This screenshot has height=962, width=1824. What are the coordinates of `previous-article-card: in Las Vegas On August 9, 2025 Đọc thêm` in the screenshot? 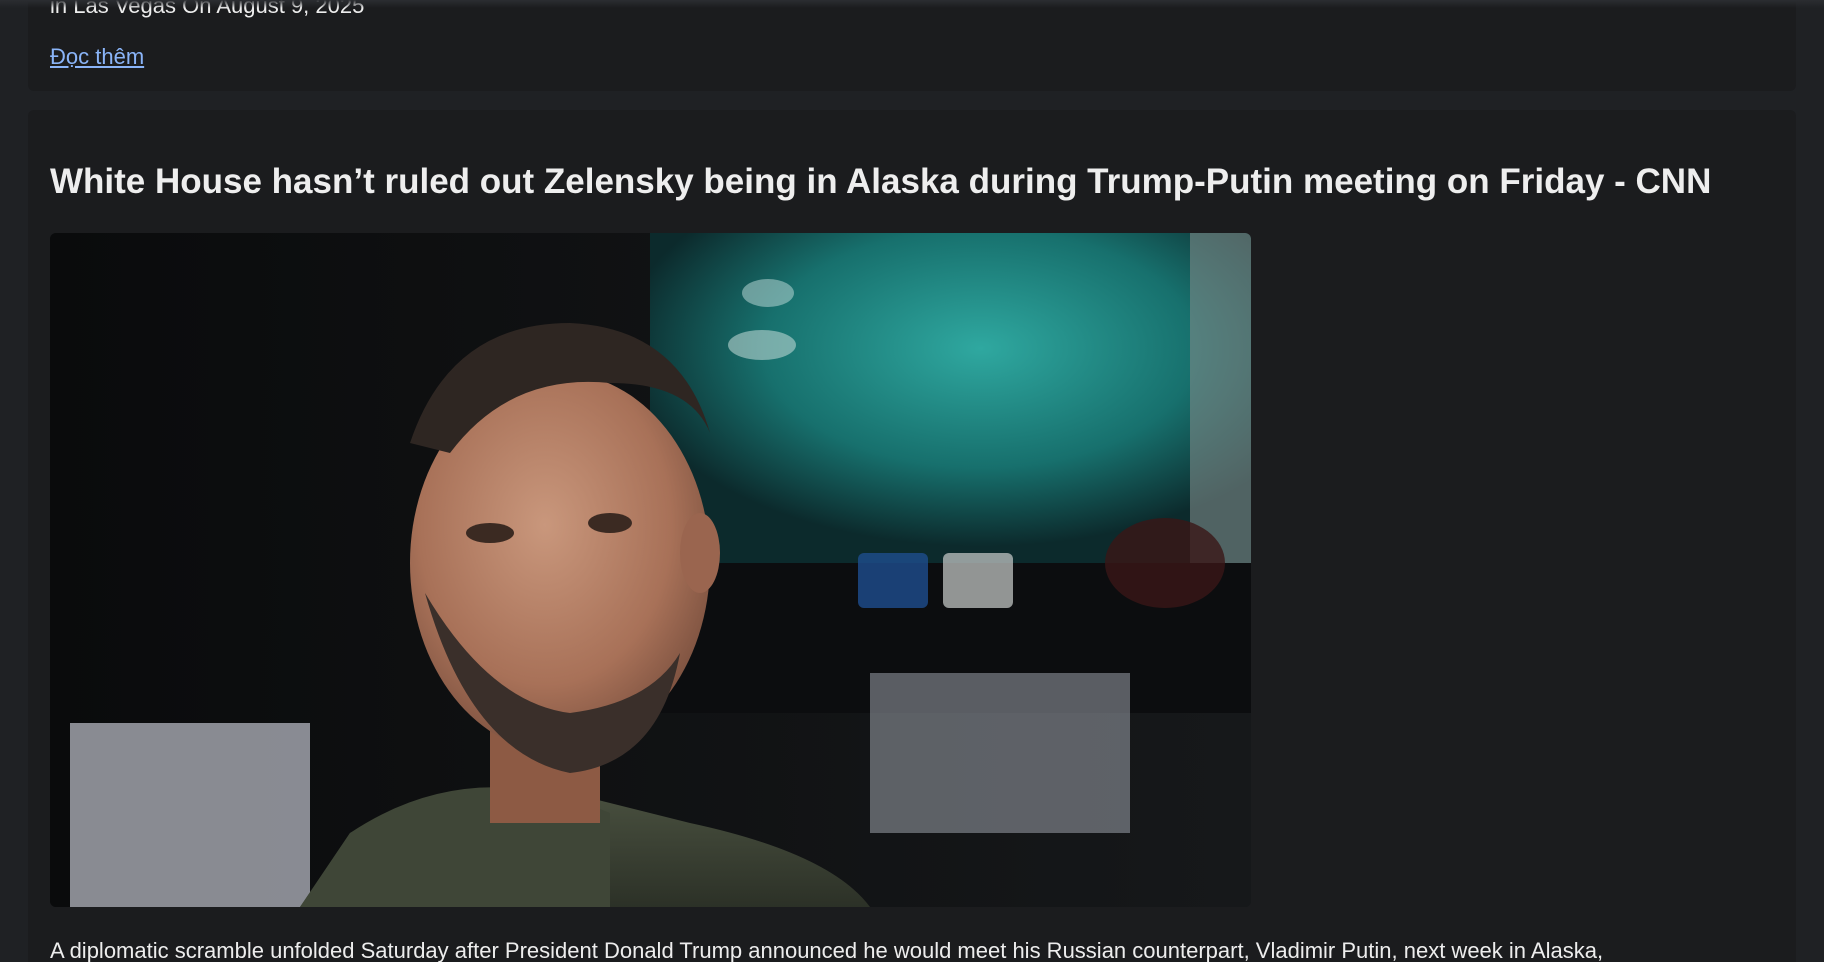 It's located at (912, 45).